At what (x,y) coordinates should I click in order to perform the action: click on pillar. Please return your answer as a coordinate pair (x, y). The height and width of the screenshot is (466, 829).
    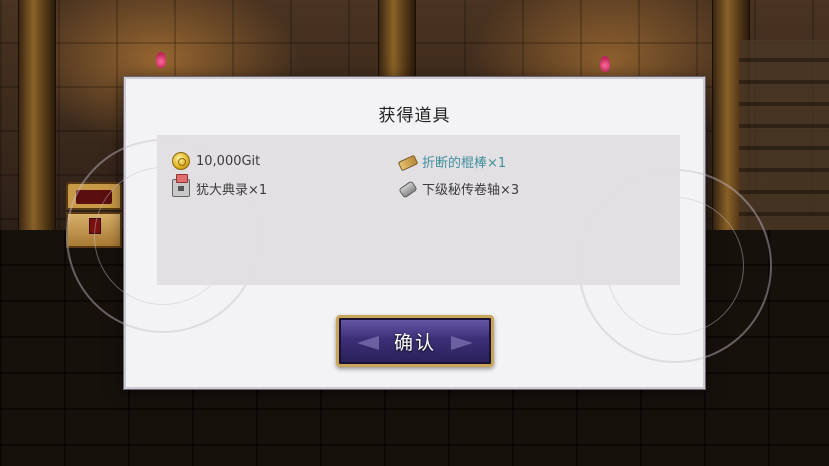
    Looking at the image, I should click on (37, 120).